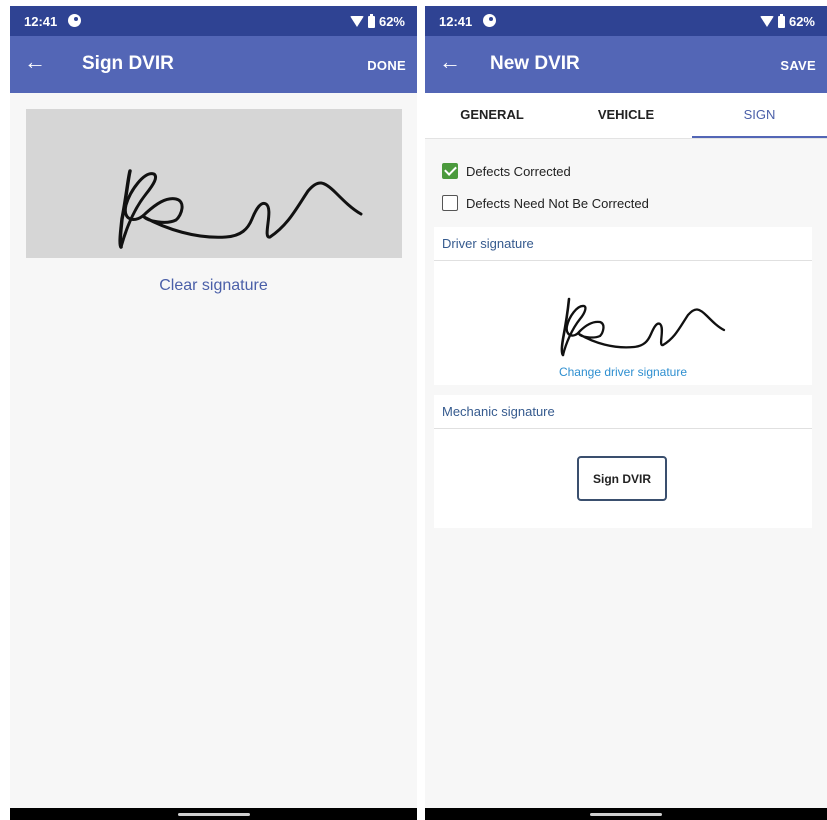  Describe the element at coordinates (535, 63) in the screenshot. I see `page-title: New DVIR` at that location.